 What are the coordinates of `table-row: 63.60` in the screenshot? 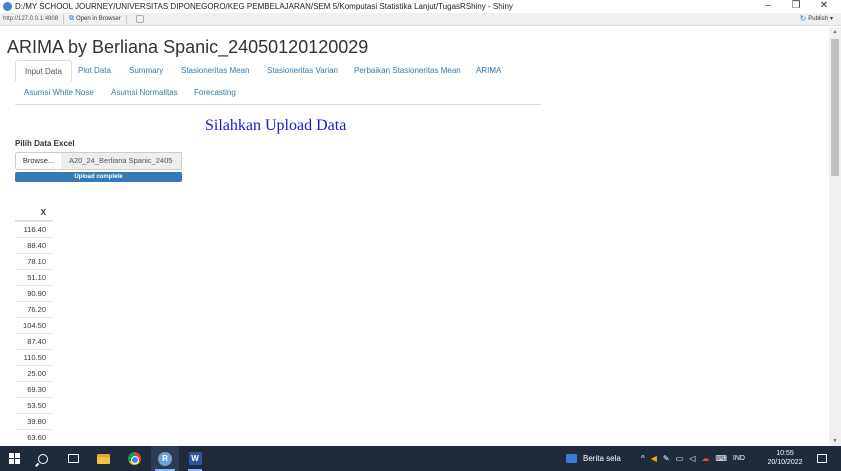 It's located at (34, 437).